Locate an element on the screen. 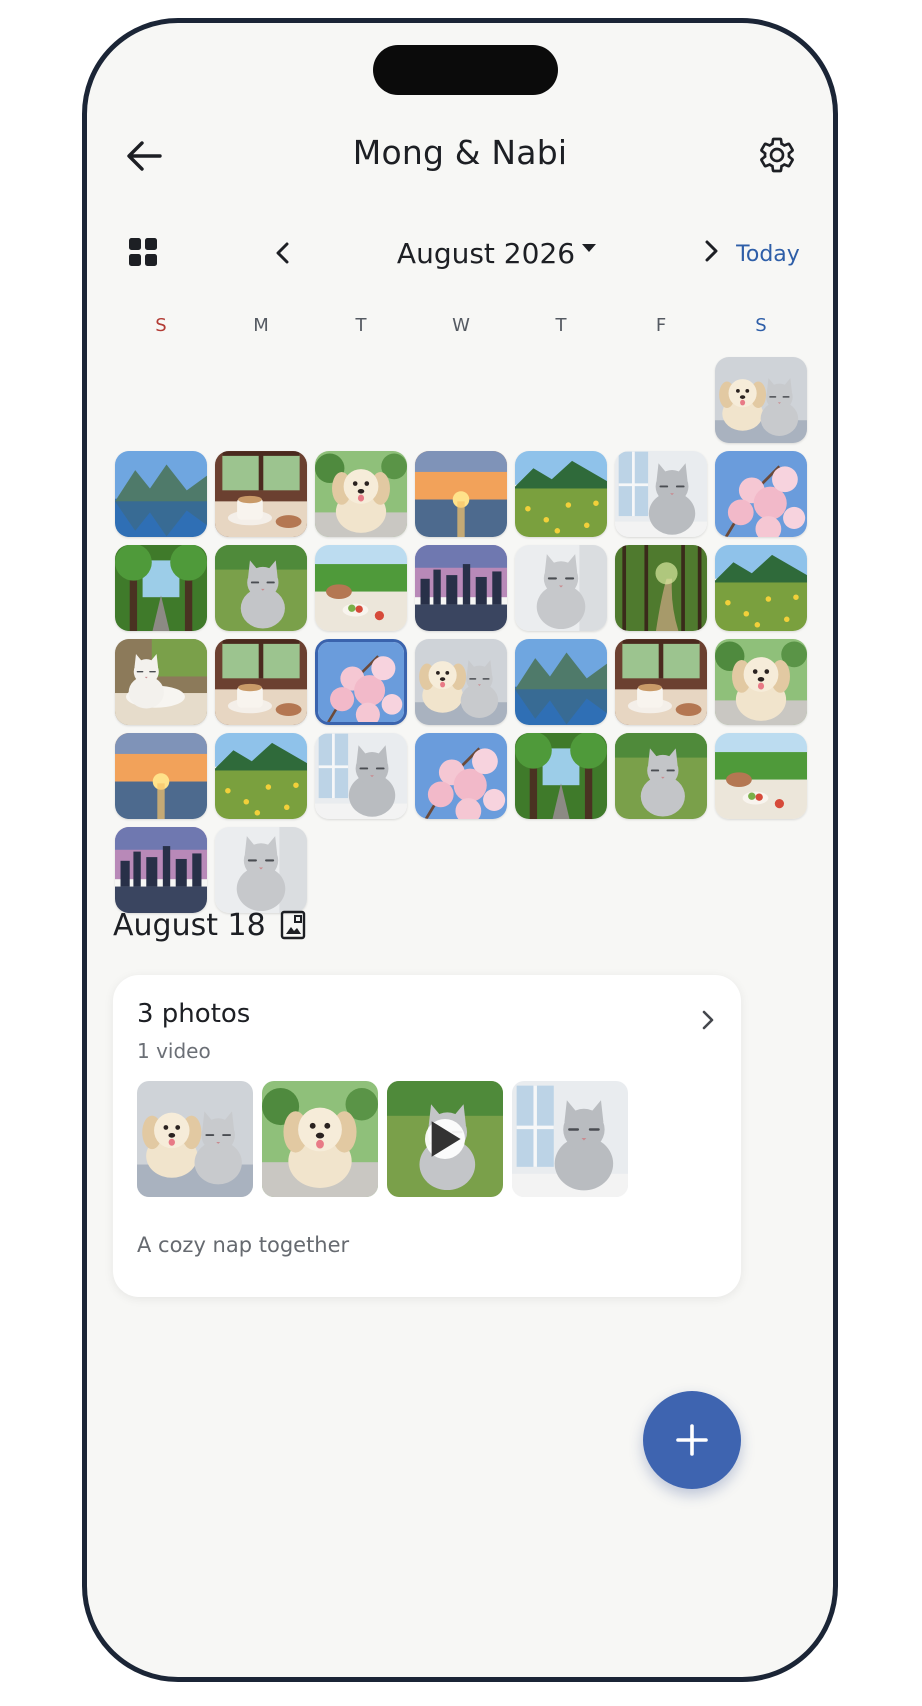 This screenshot has width=922, height=1706. camera-notch is located at coordinates (465, 70).